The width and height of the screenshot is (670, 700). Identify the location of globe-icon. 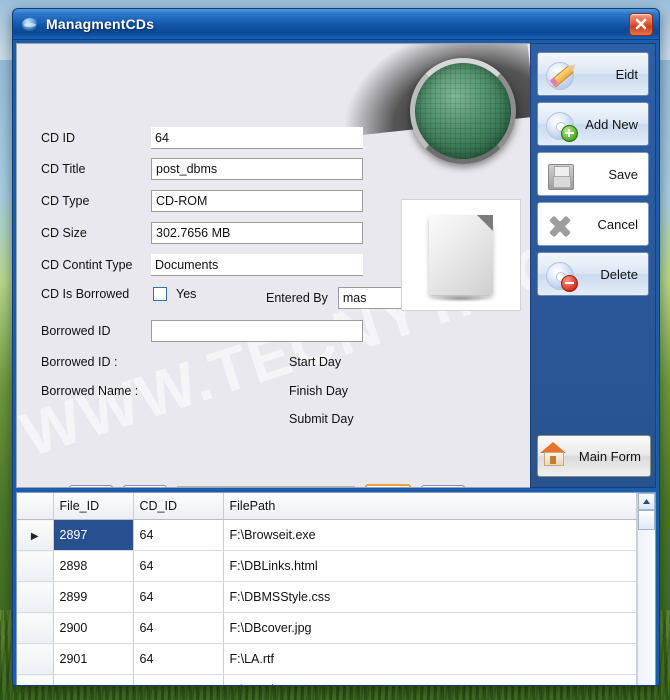
(30, 24).